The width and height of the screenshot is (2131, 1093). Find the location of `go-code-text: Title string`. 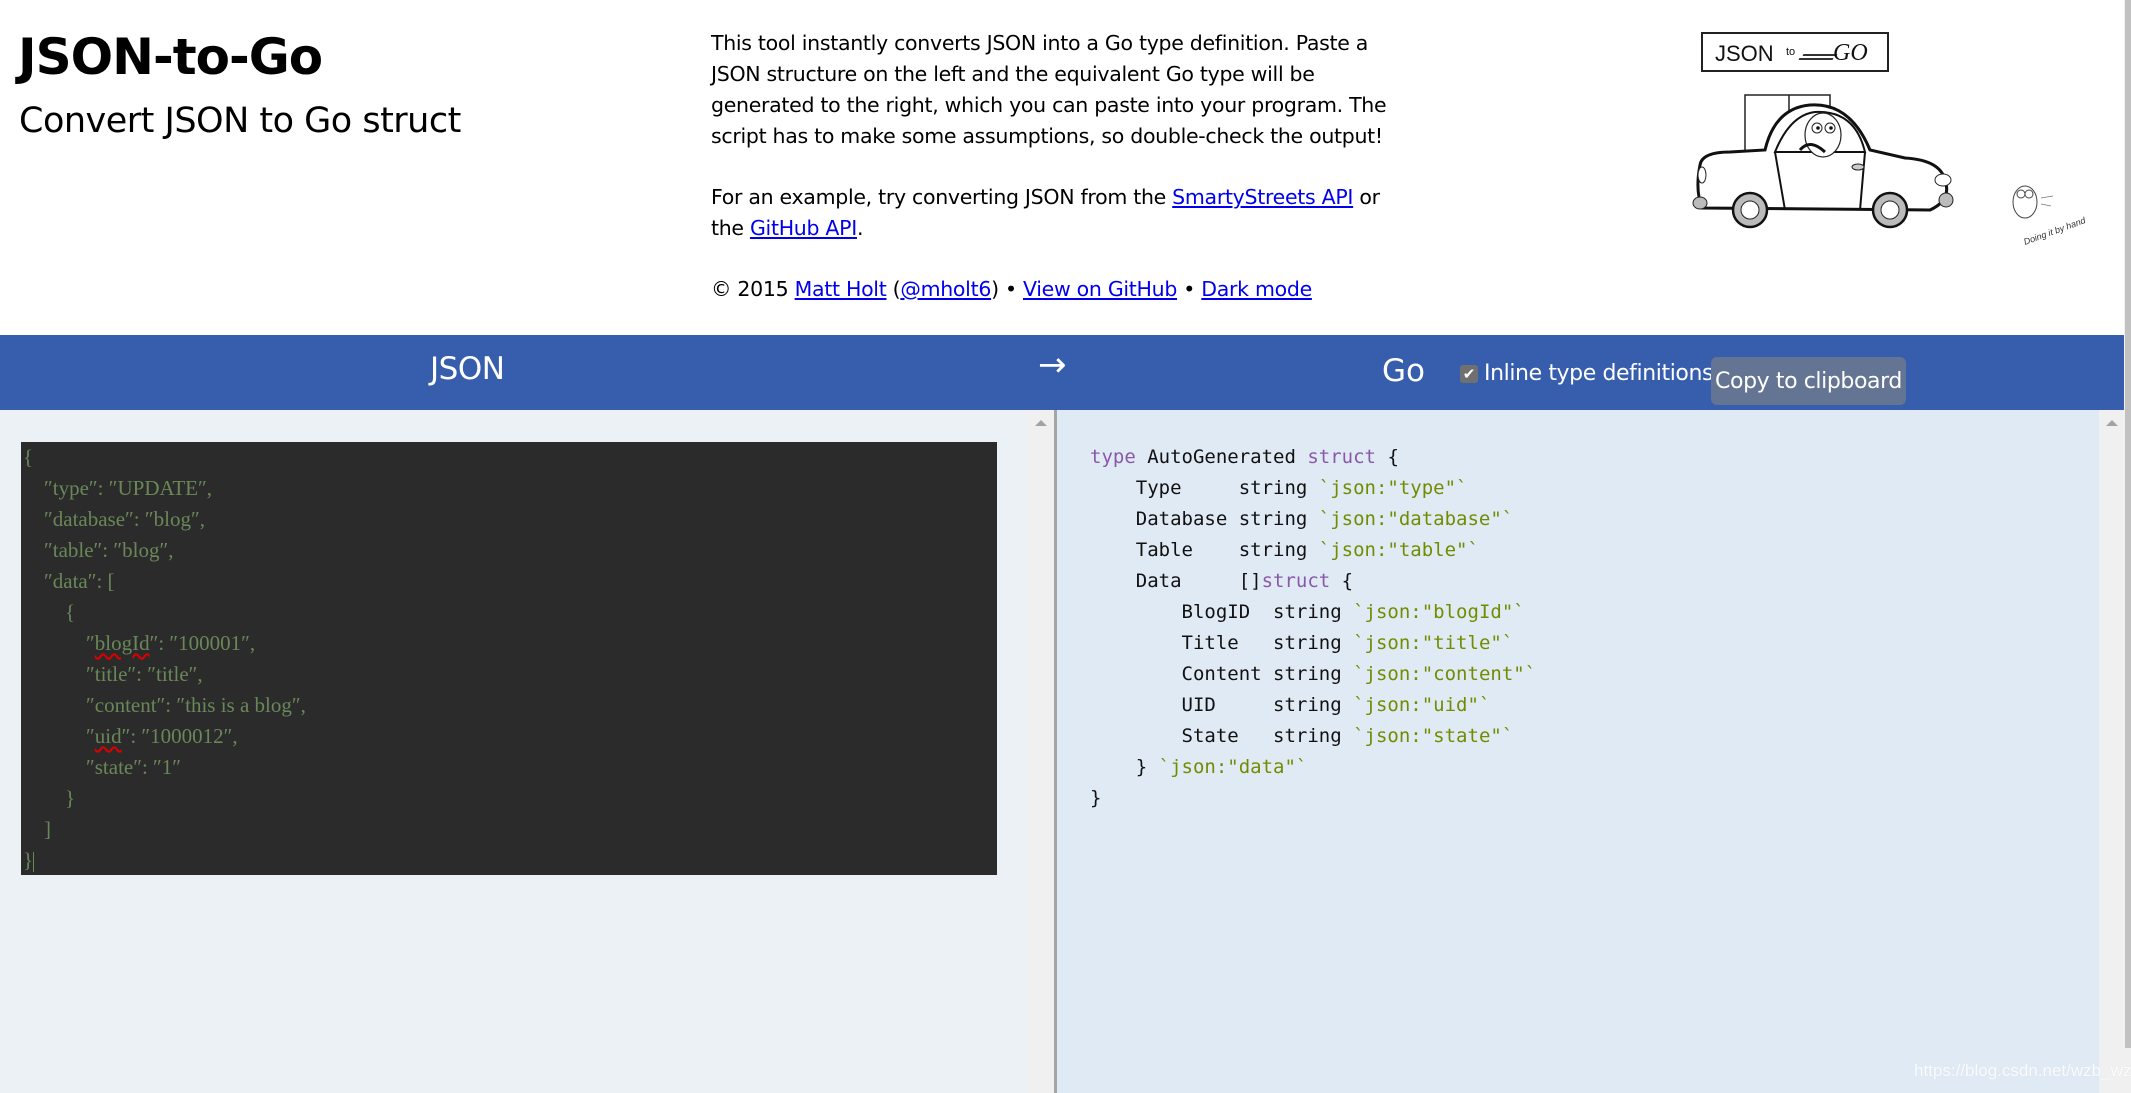

go-code-text: Title string is located at coordinates (1222, 643).